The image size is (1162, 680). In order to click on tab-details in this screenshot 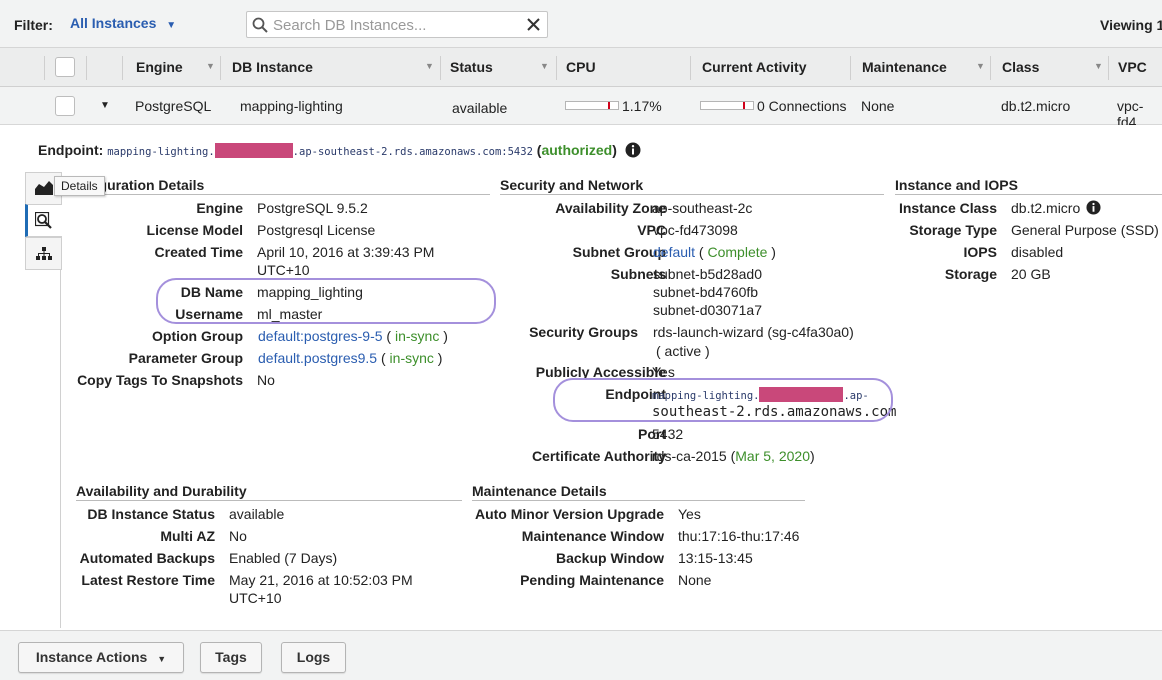, I will do `click(43, 220)`.